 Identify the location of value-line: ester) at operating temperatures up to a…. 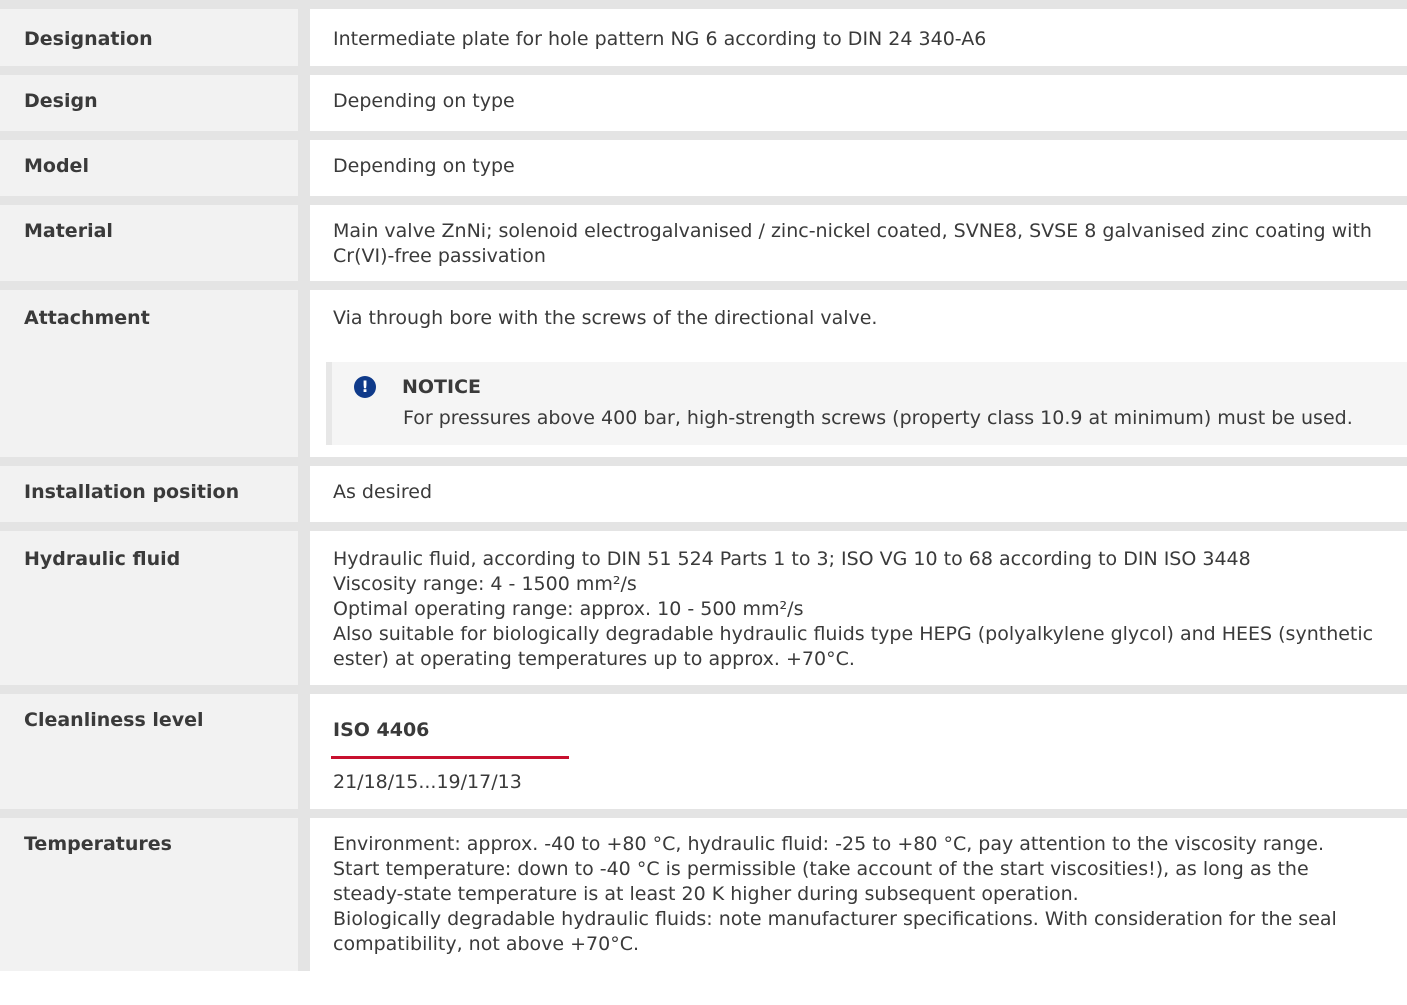
(594, 659).